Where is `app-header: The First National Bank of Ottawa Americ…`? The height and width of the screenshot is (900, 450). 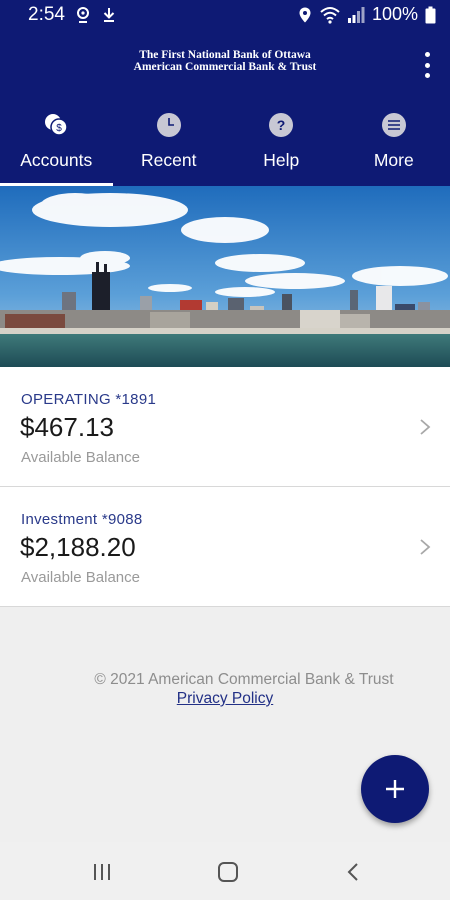 app-header: The First National Bank of Ottawa Americ… is located at coordinates (225, 65).